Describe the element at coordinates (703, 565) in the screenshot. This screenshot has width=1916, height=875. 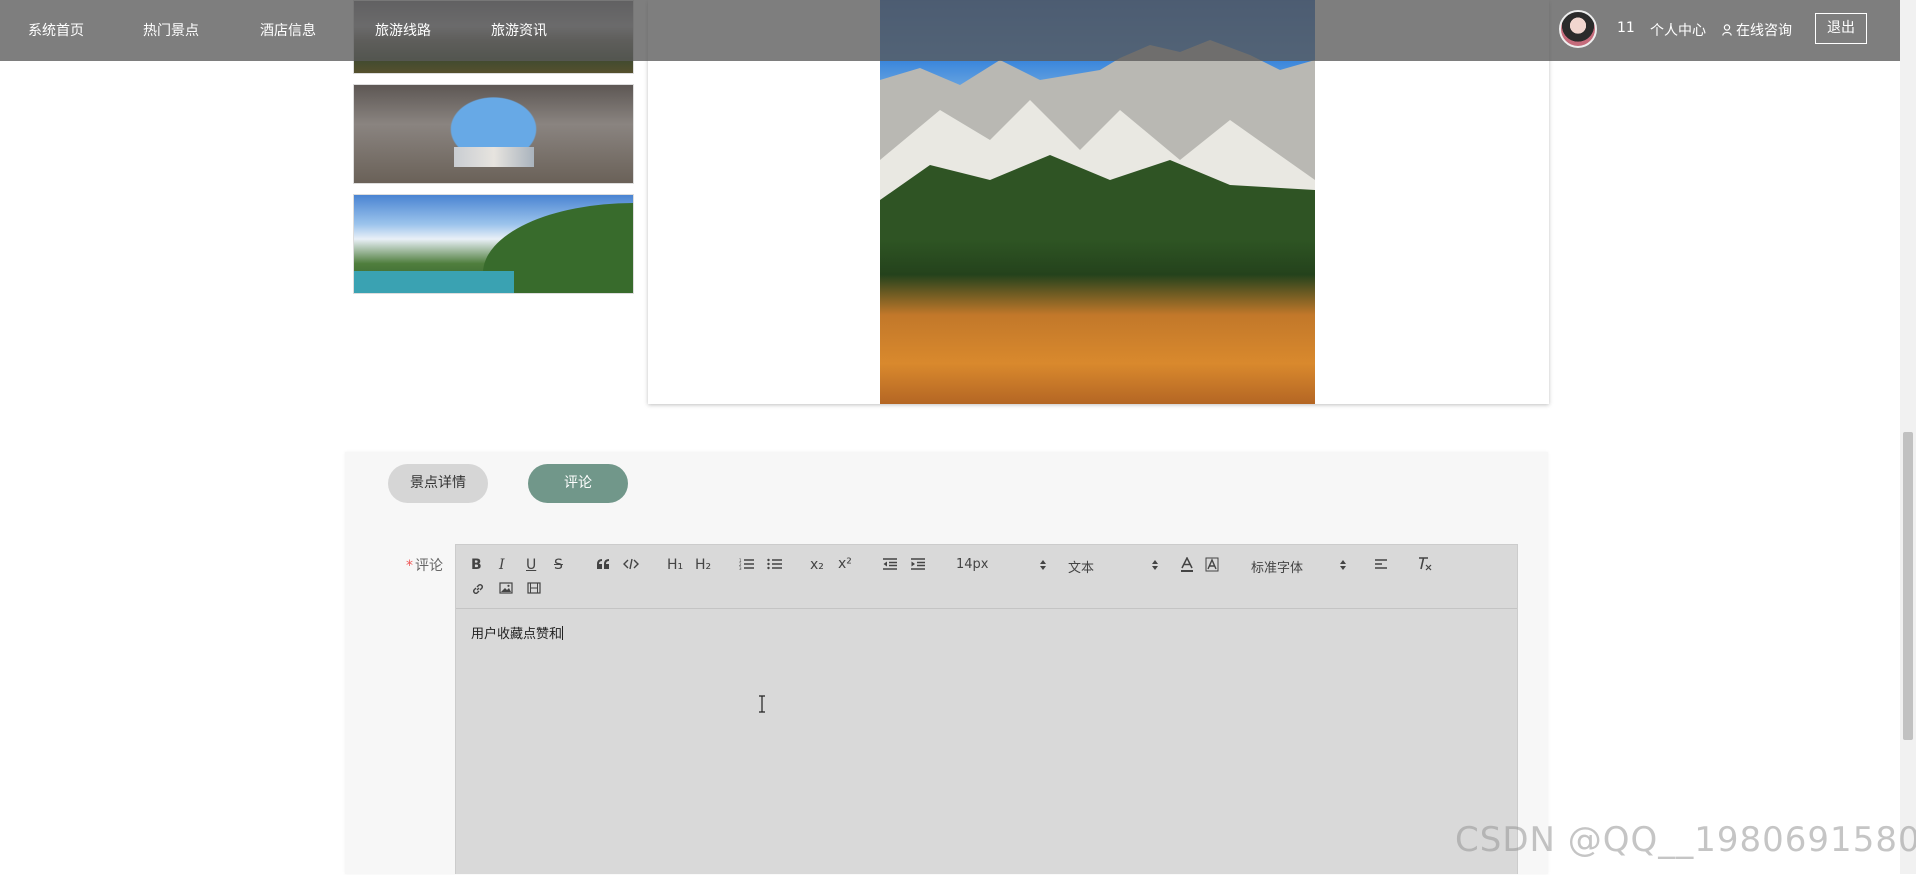
I see `heading2-button: H₂` at that location.